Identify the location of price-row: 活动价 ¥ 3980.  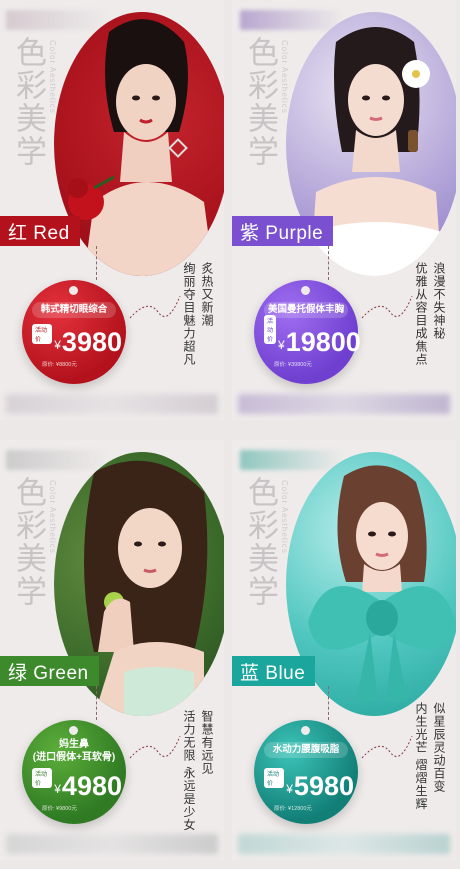
(77, 340).